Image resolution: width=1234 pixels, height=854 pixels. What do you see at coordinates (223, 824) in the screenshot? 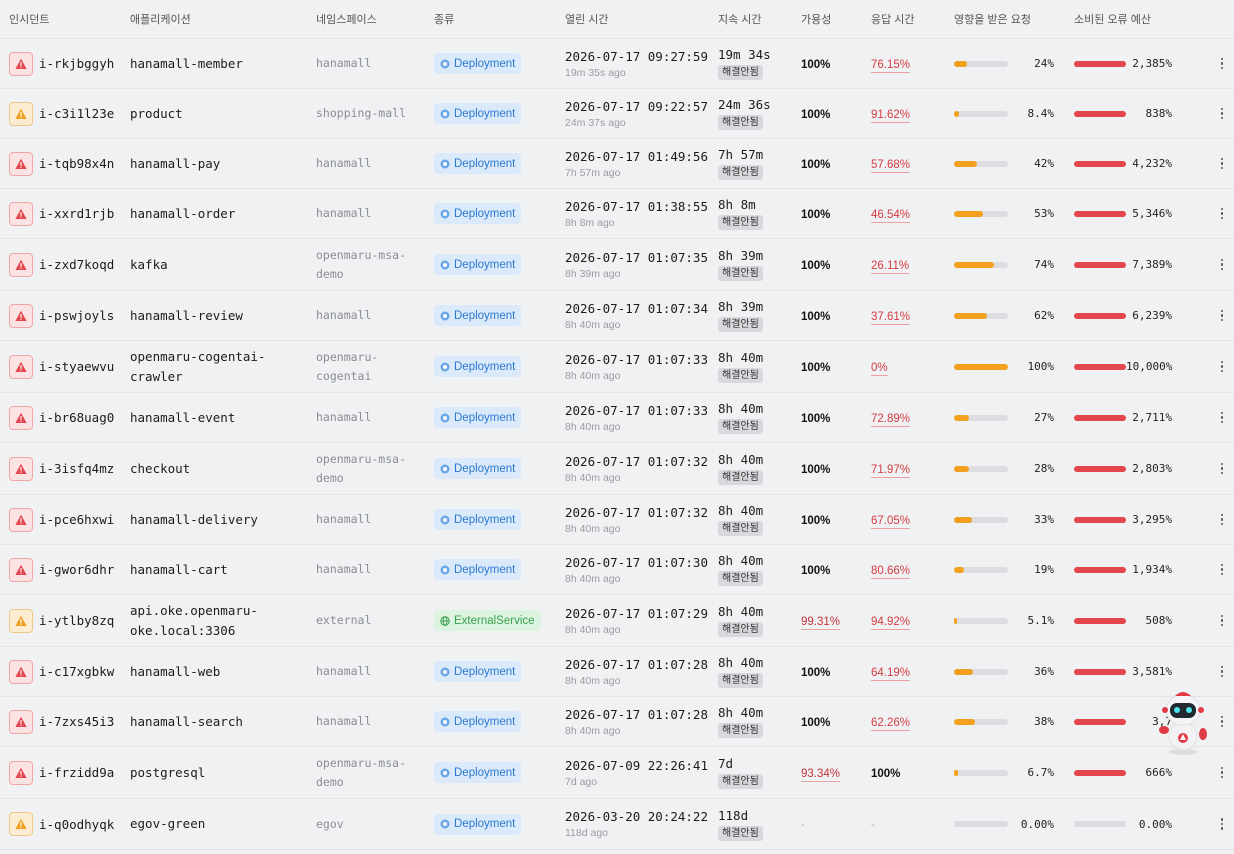
I see `application-name: egov-green` at bounding box center [223, 824].